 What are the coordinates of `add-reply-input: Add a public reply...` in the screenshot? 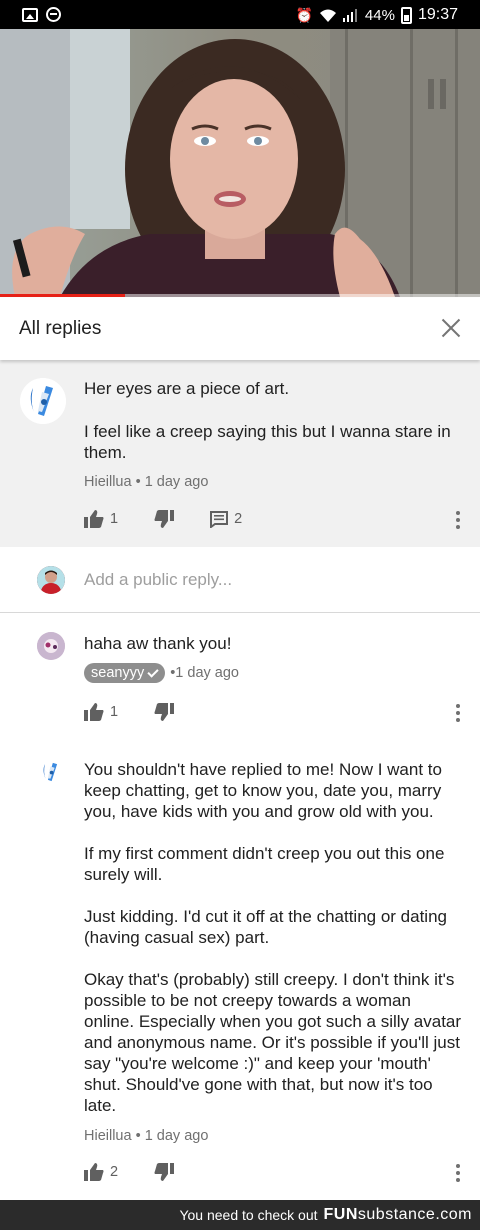 It's located at (158, 580).